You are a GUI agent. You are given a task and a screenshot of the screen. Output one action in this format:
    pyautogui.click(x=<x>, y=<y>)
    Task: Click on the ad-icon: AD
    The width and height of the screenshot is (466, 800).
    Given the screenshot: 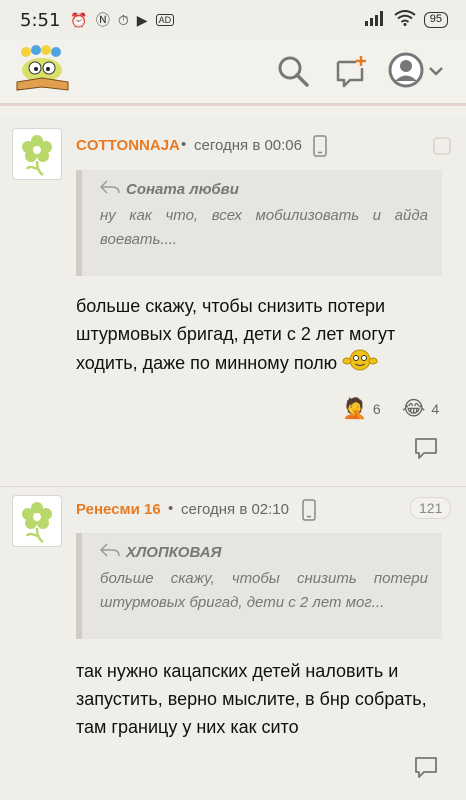 What is the action you would take?
    pyautogui.click(x=165, y=20)
    